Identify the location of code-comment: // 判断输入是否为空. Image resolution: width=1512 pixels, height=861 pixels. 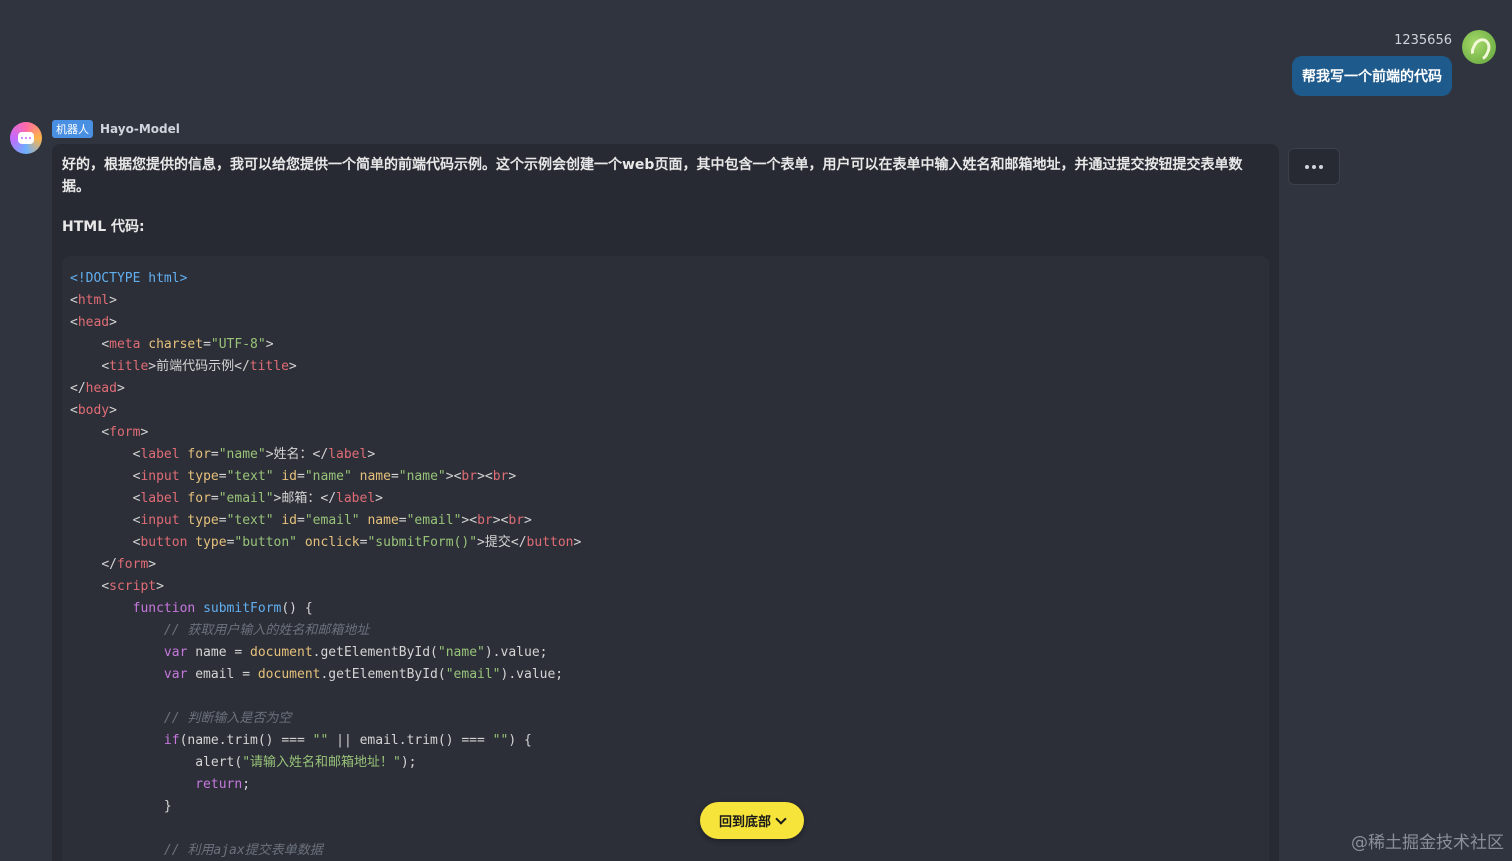
(227, 718).